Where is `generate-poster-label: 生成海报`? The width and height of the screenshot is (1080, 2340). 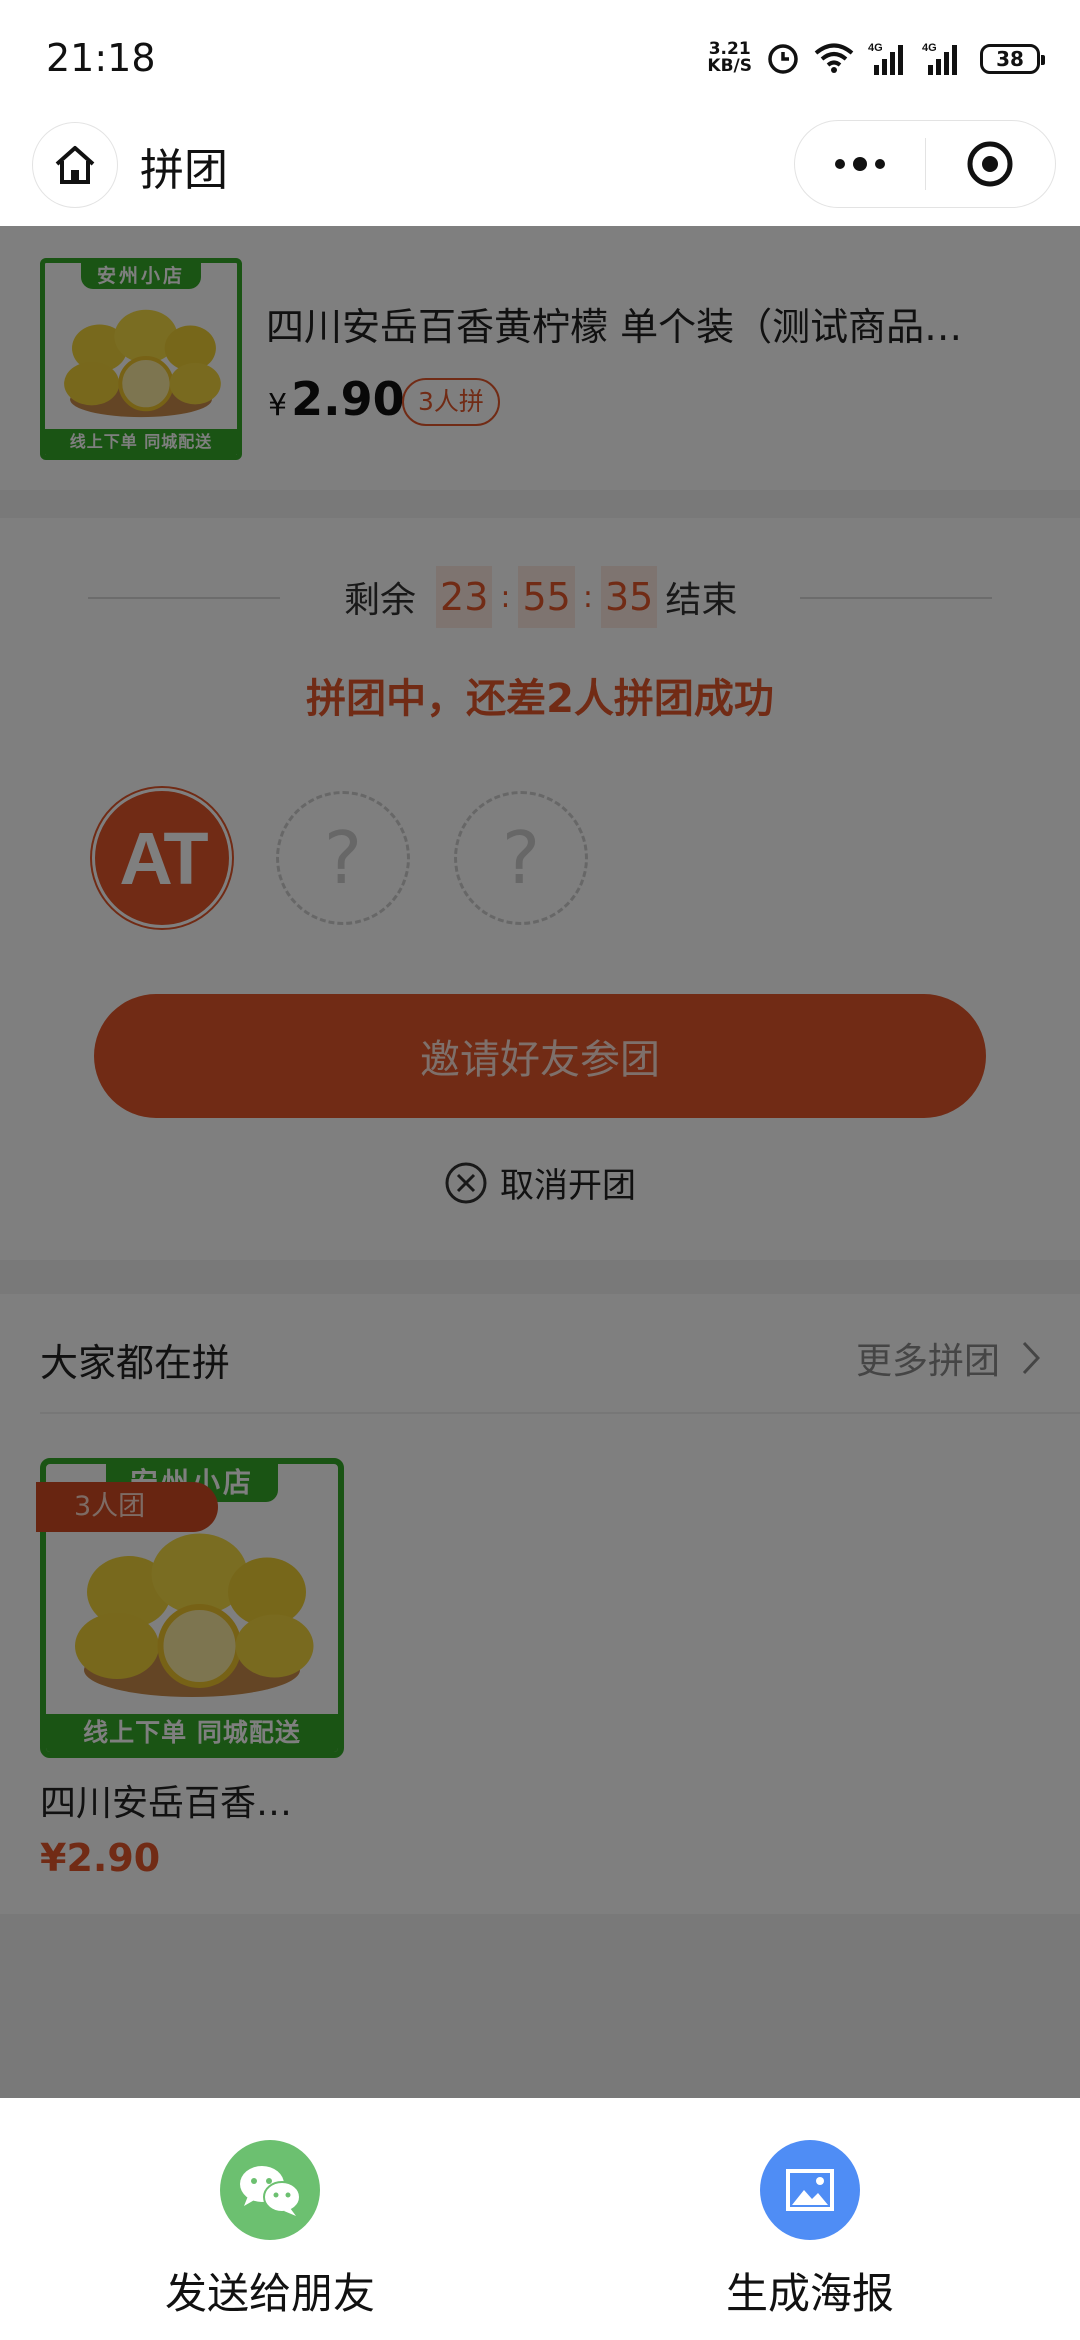
generate-poster-label: 生成海报 is located at coordinates (809, 2293).